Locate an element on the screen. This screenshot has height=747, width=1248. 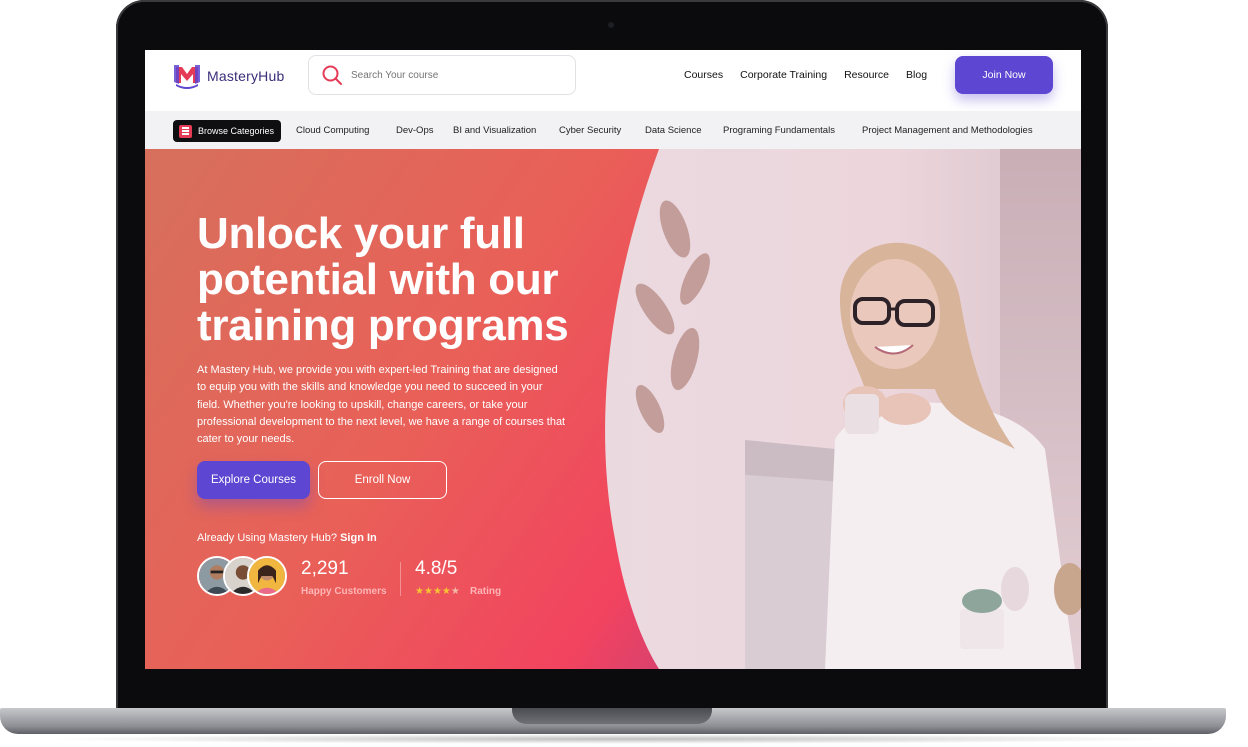
camera-dot is located at coordinates (611, 25).